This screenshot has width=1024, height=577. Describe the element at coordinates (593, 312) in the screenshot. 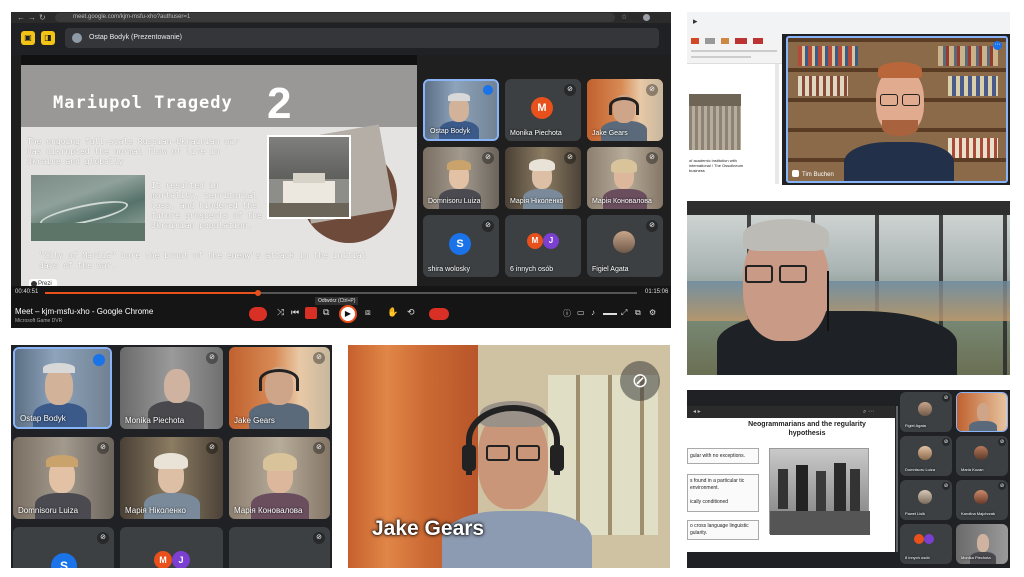

I see `volume-icon: ♪` at that location.